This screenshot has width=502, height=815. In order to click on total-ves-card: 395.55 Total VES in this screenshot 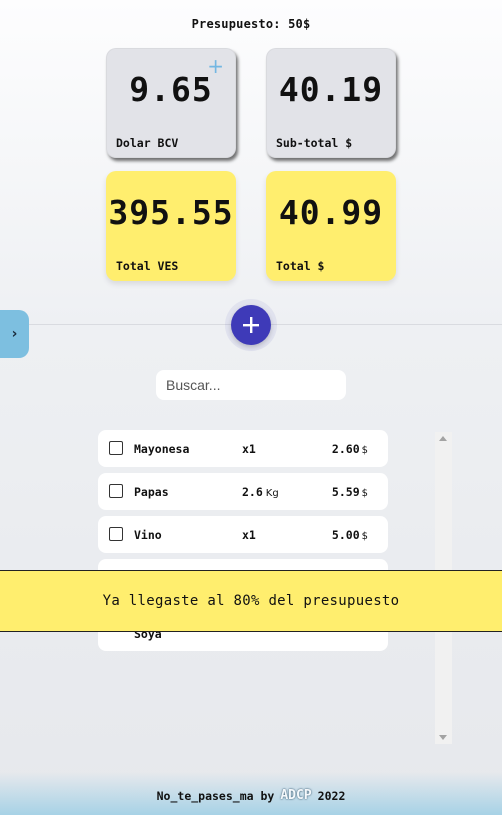, I will do `click(171, 226)`.